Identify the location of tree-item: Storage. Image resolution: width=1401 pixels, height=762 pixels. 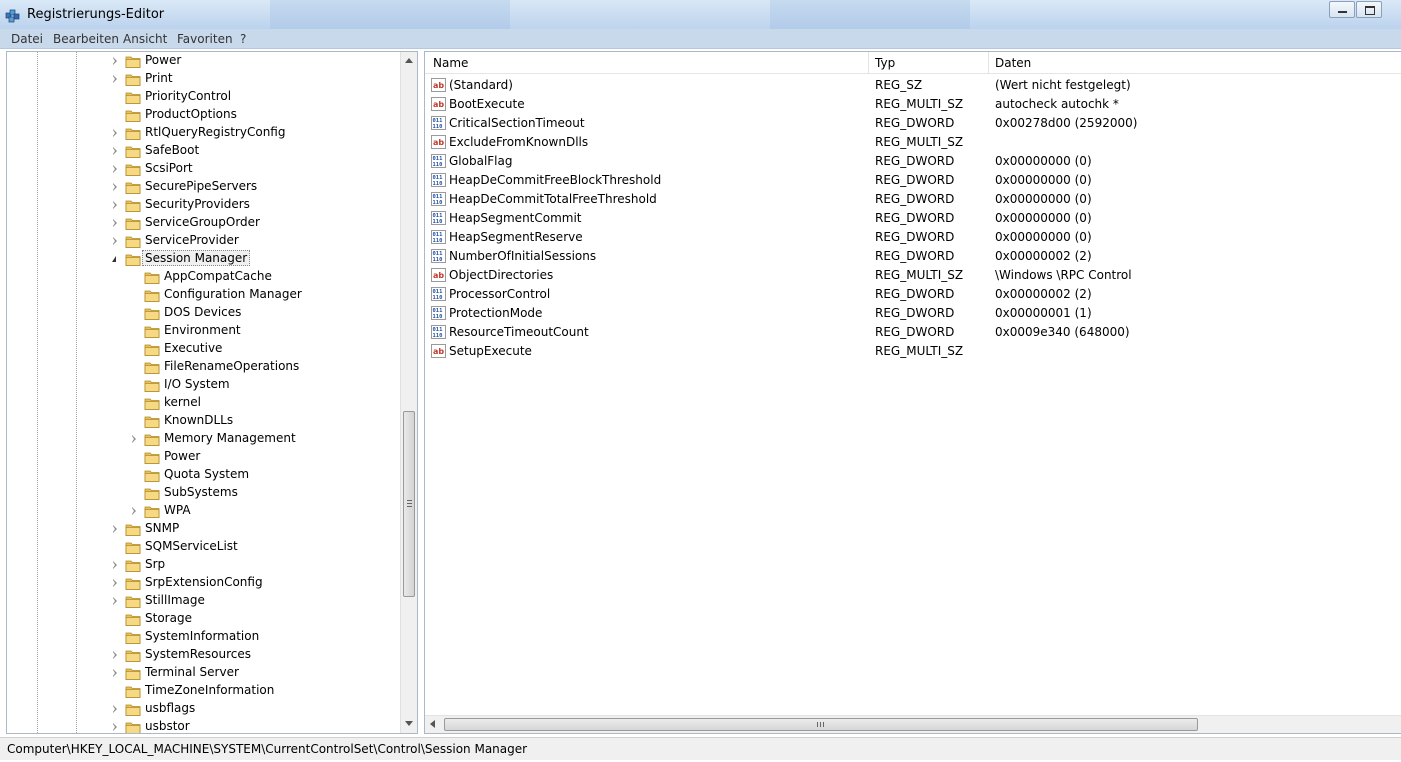
(204, 619).